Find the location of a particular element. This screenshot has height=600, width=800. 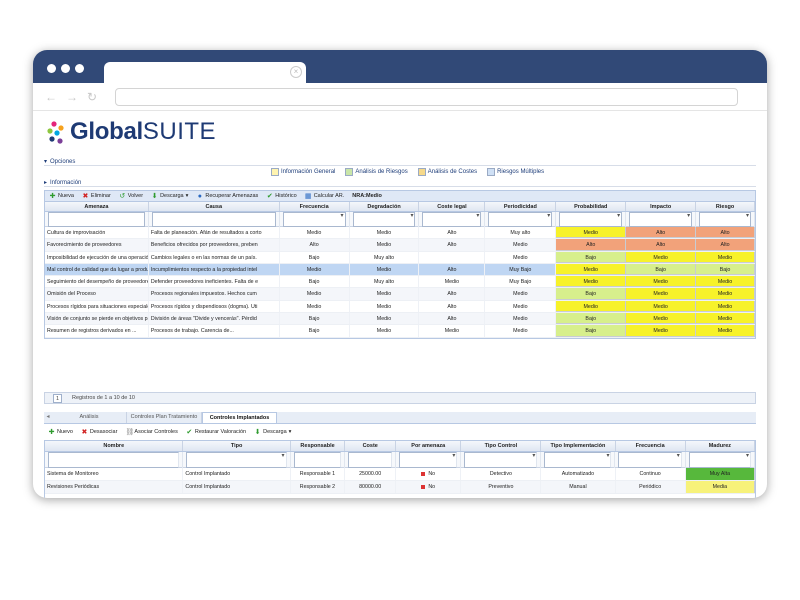

browser-tab: × is located at coordinates (205, 72).